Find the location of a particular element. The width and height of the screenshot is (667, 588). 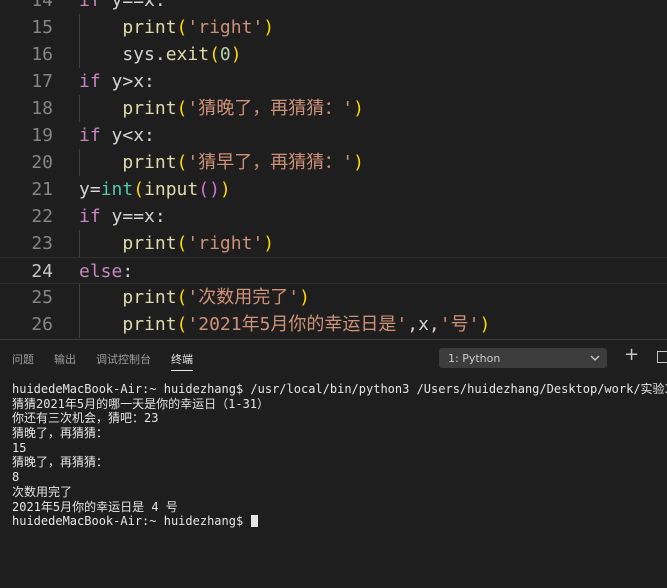

plus-icon: + is located at coordinates (631, 355).